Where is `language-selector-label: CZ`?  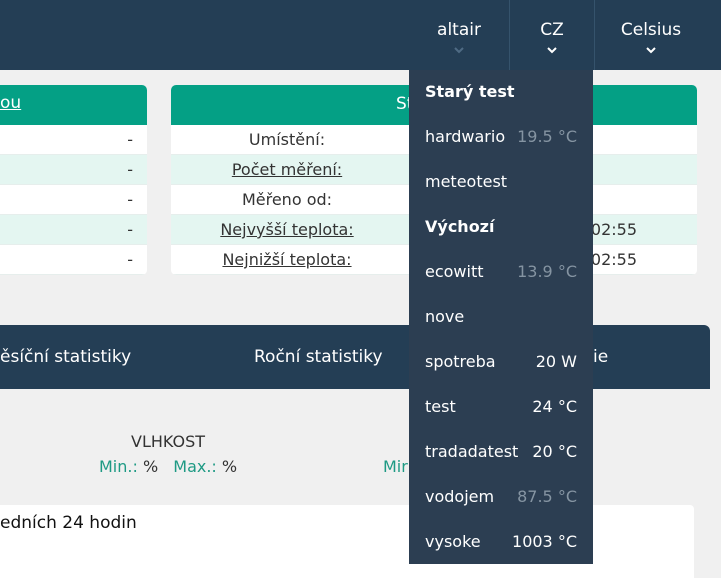 language-selector-label: CZ is located at coordinates (552, 30).